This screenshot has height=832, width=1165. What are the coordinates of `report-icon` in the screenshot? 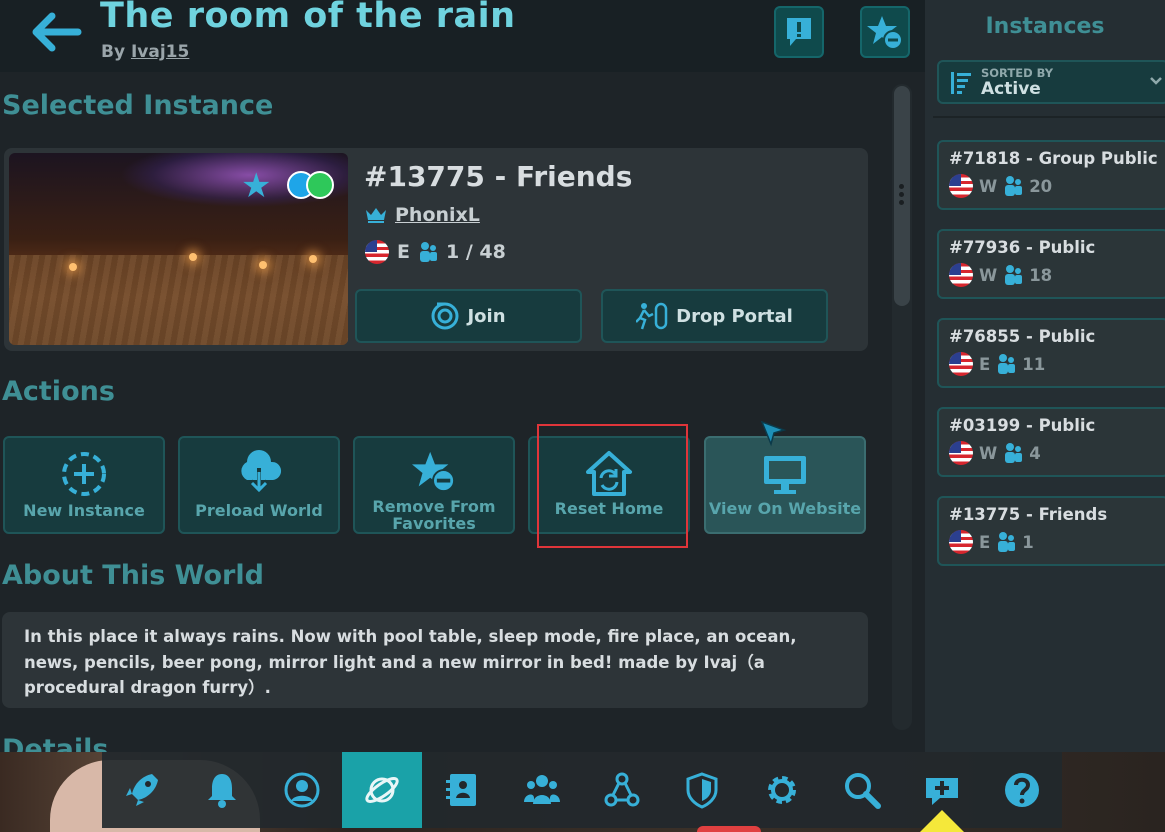 It's located at (799, 32).